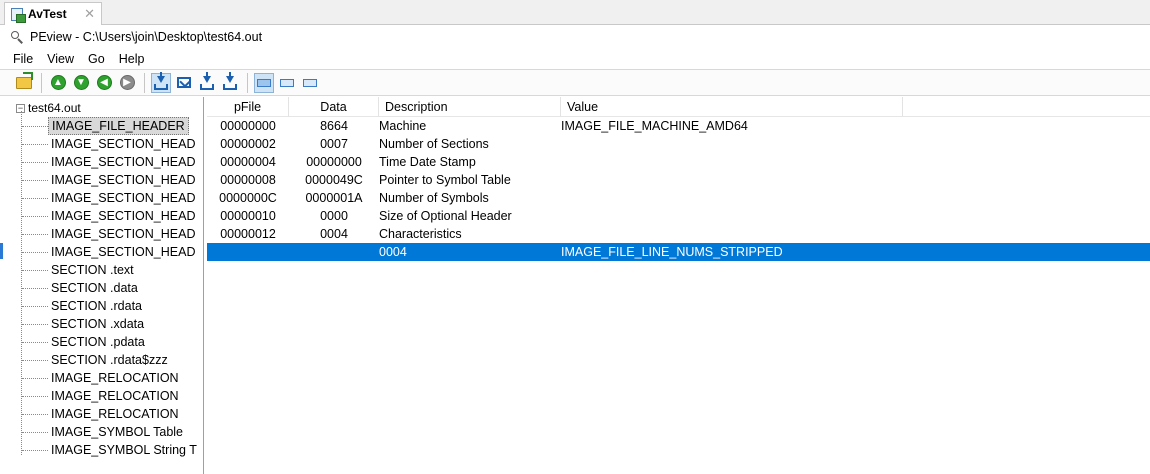 This screenshot has height=474, width=1150. What do you see at coordinates (118, 126) in the screenshot?
I see `tree-item-label: IMAGE_FILE_HEADER` at bounding box center [118, 126].